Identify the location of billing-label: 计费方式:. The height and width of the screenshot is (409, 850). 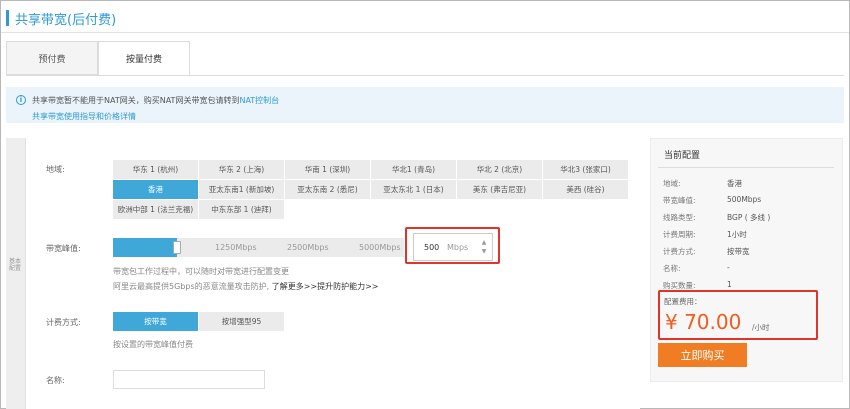
(63, 322).